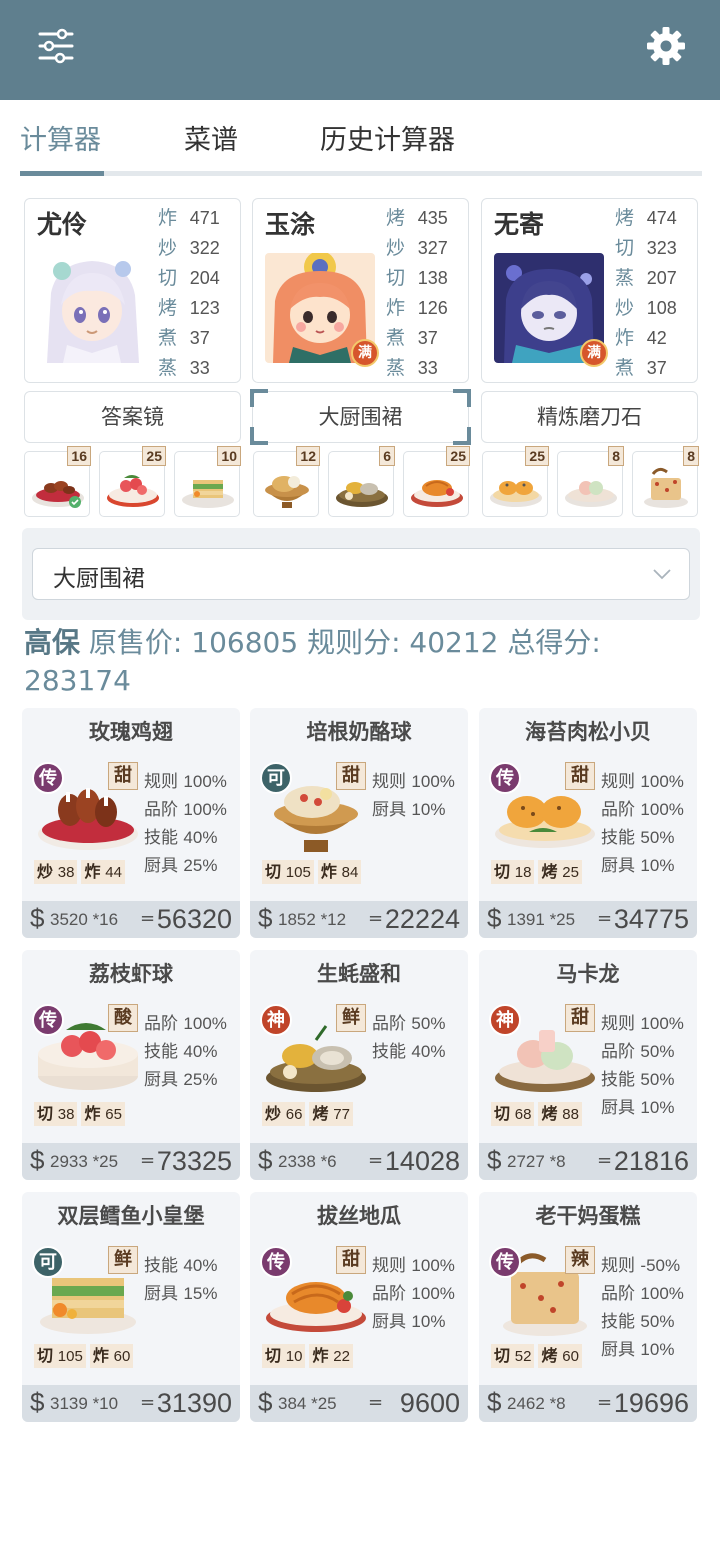 The image size is (720, 1560). Describe the element at coordinates (307, 1114) in the screenshot. I see `skill-requirements: 炒 66 烤 77` at that location.